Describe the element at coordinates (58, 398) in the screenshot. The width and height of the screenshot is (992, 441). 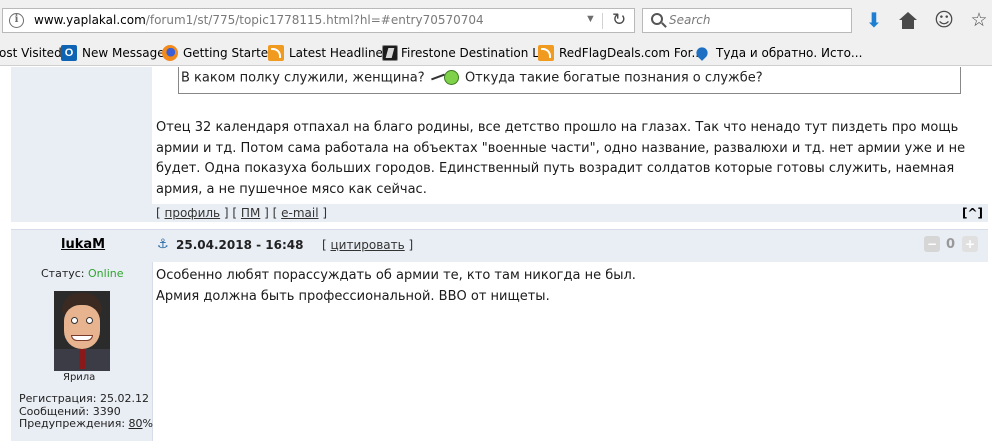
I see `registration-label: Регистрация:` at that location.